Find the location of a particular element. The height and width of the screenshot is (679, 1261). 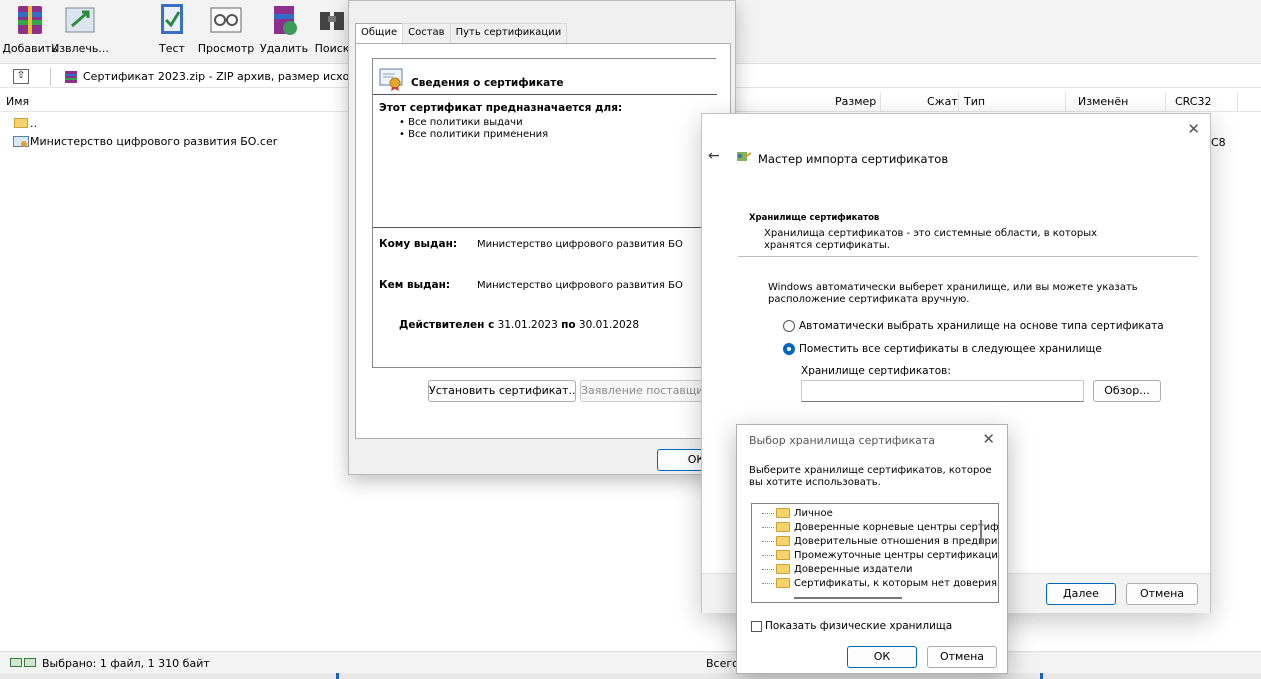

valid-from-label: Действителен с is located at coordinates (447, 325).